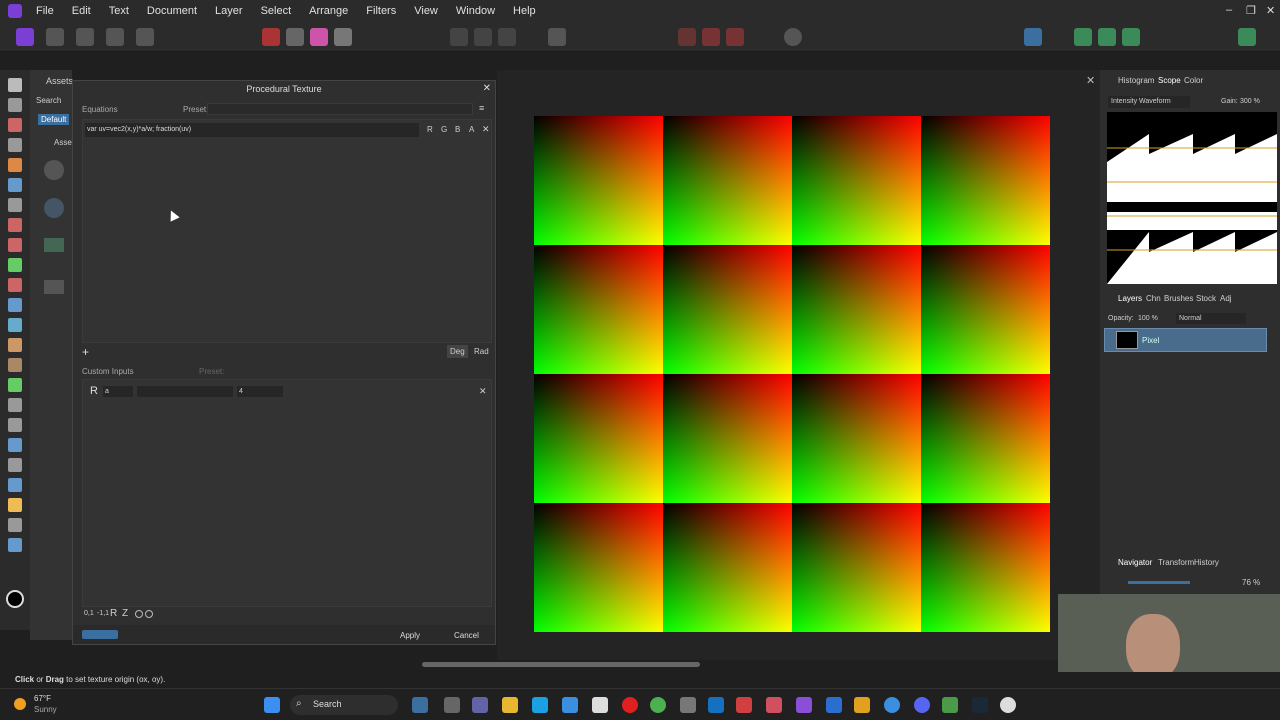  What do you see at coordinates (1033, 37) in the screenshot?
I see `align-icon` at bounding box center [1033, 37].